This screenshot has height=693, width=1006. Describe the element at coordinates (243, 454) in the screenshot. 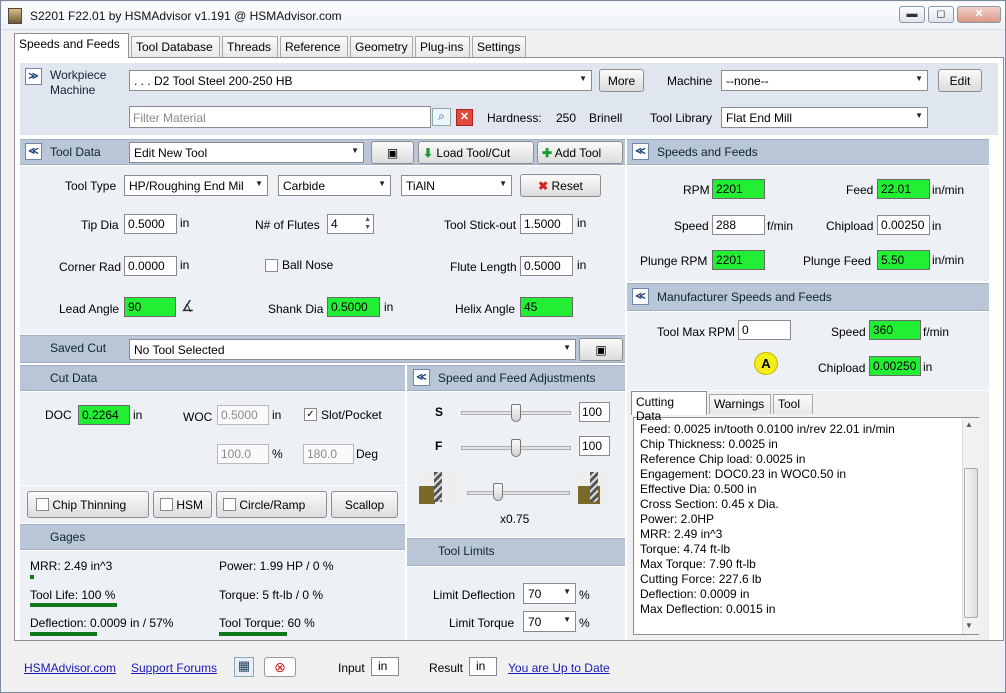

I see `woc-percent-input: 100.0` at that location.